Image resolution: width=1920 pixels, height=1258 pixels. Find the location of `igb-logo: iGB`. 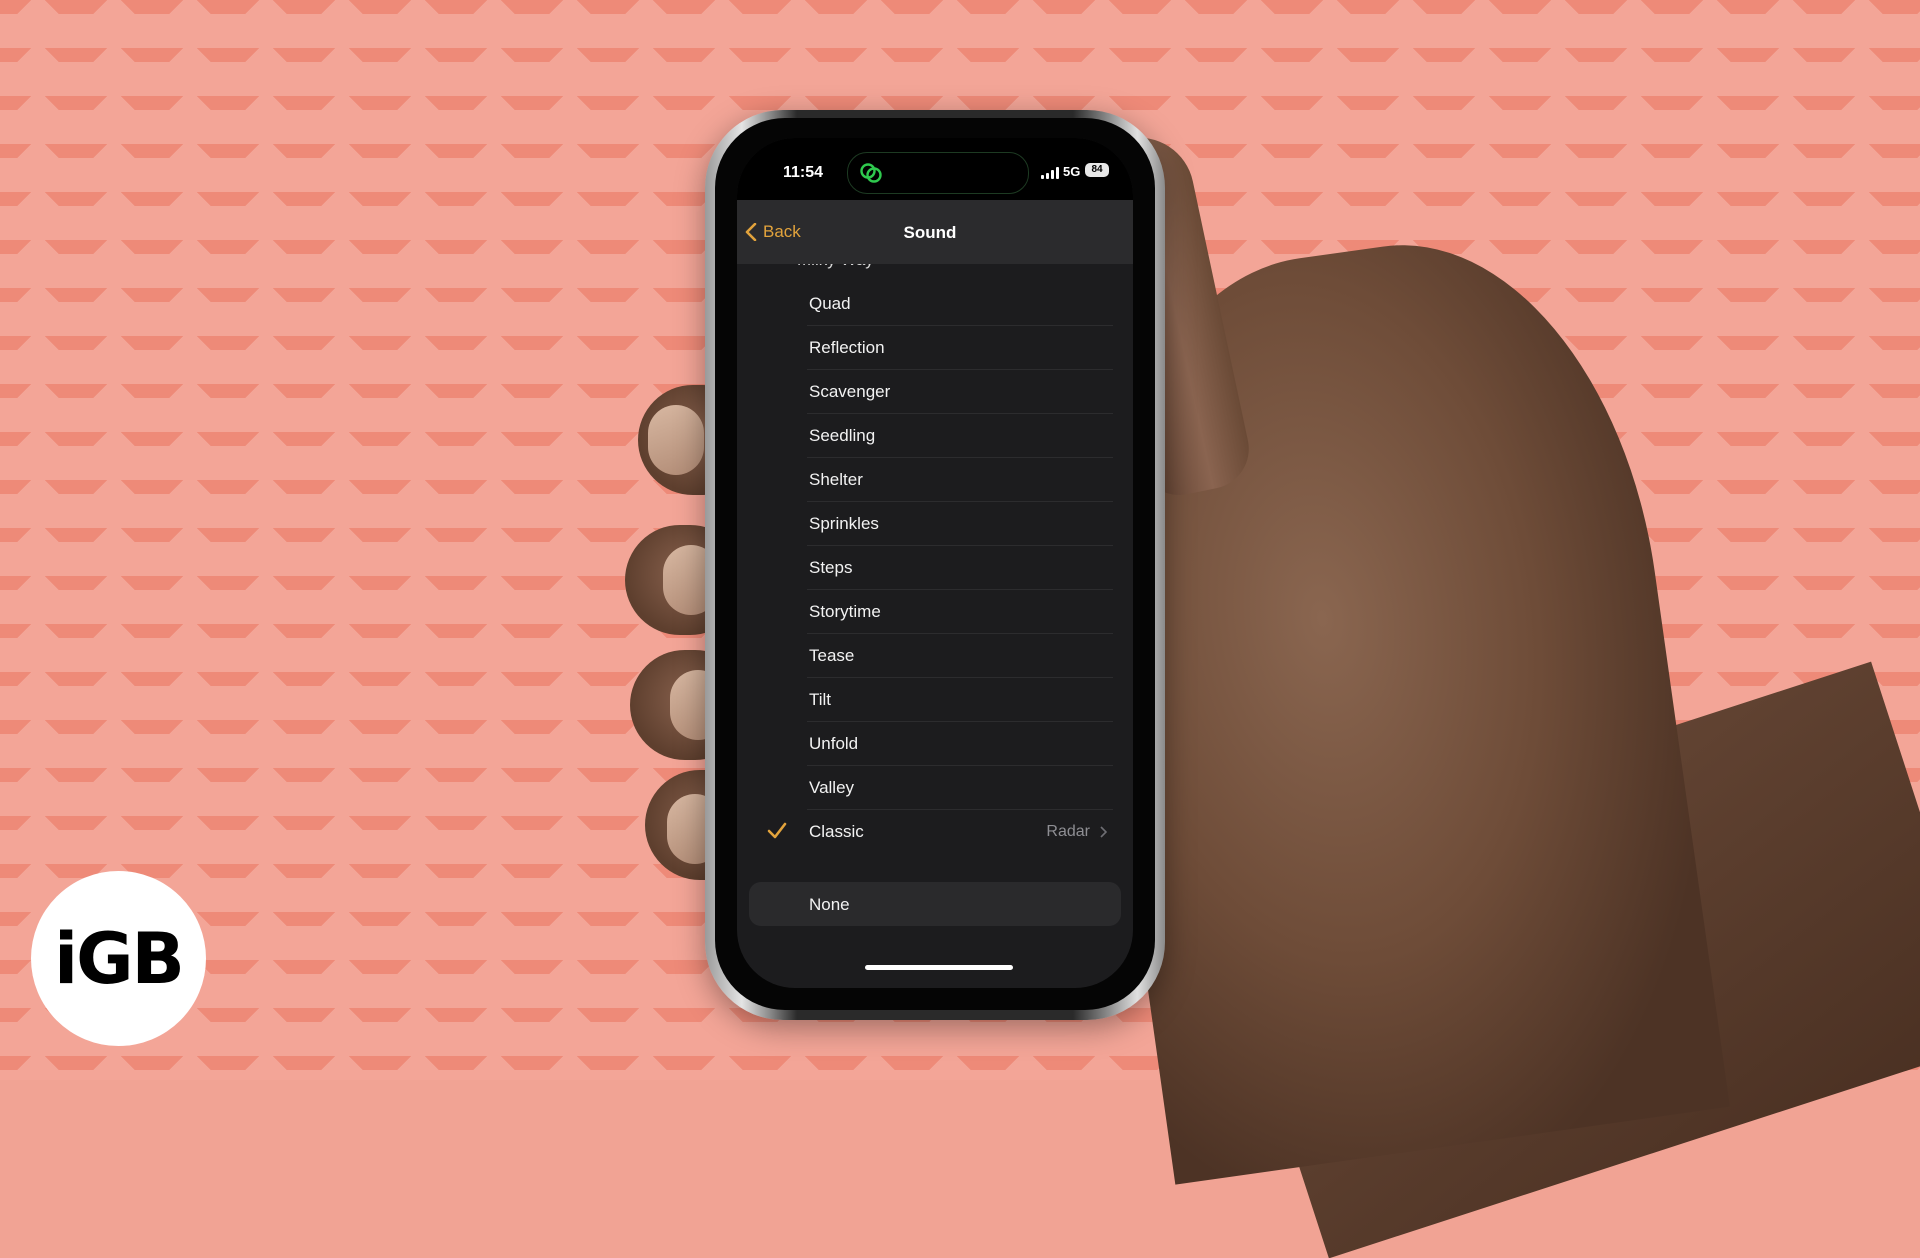

igb-logo: iGB is located at coordinates (118, 958).